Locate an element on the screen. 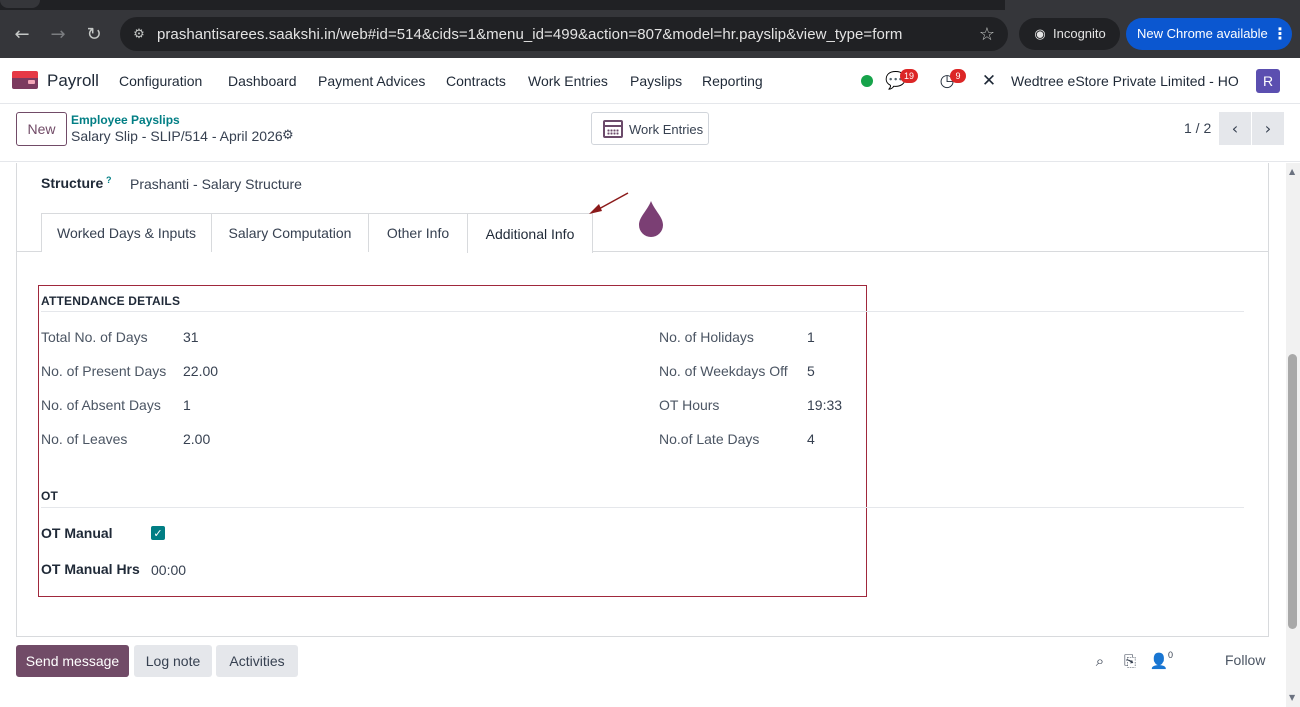 The image size is (1300, 707). structure-label: Structure is located at coordinates (72, 183).